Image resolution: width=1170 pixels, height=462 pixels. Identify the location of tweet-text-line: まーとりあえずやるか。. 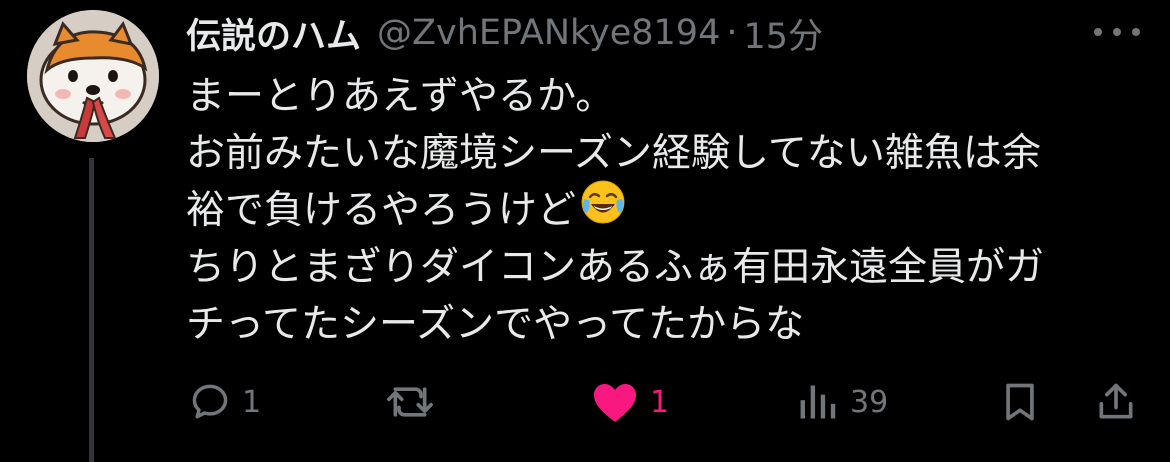
(400, 96).